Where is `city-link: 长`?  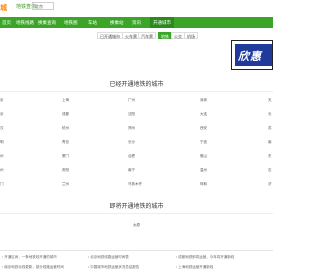 city-link: 长 is located at coordinates (270, 114).